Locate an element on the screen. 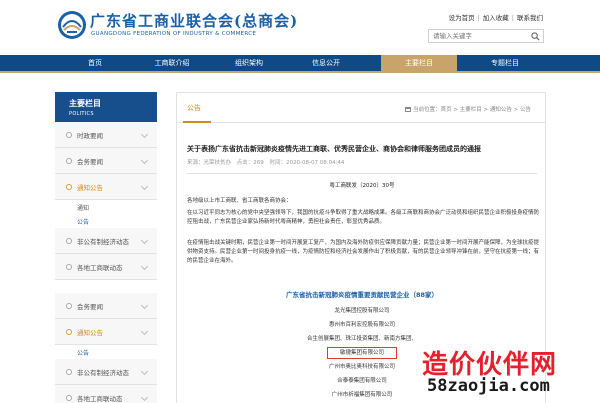 This screenshot has width=600, height=403. add-favorite-link: 加入收藏 is located at coordinates (496, 18).